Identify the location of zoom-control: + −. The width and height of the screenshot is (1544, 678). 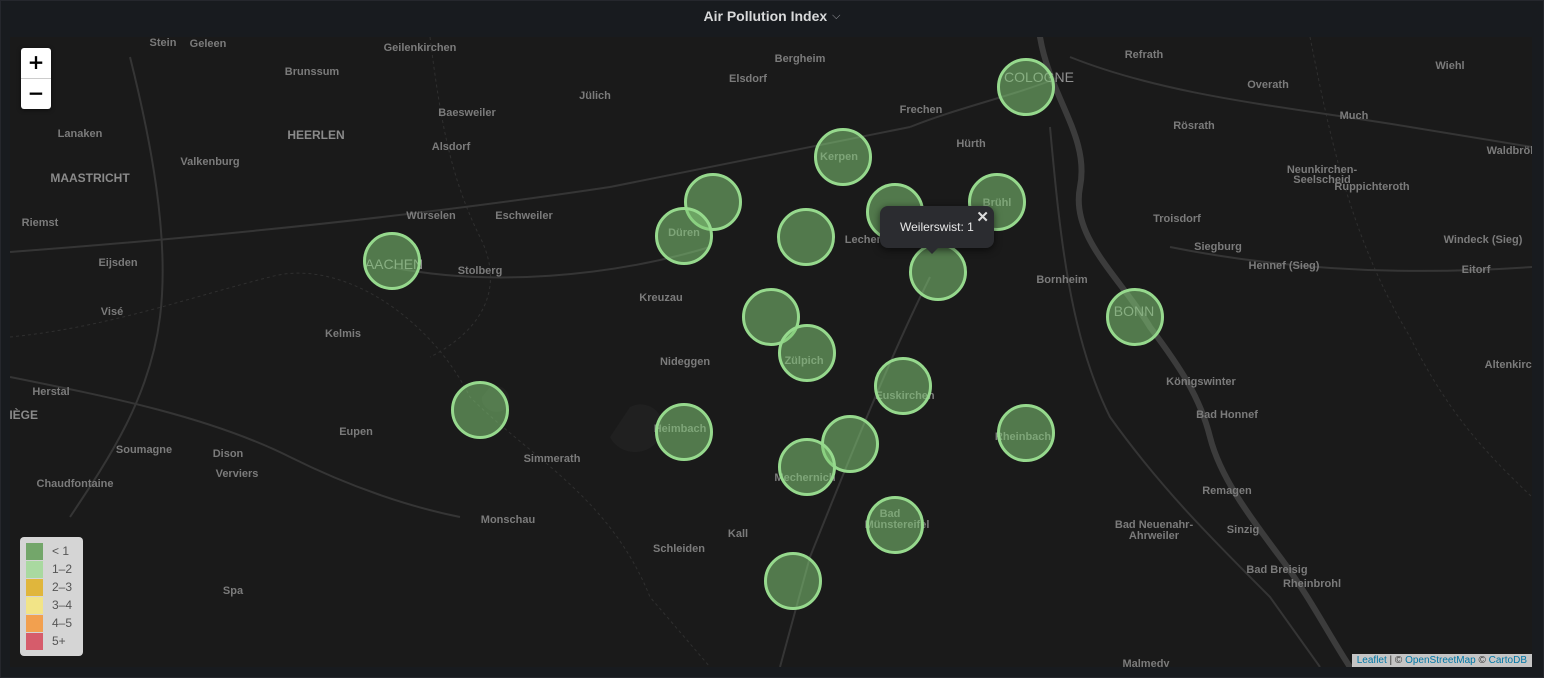
(36, 78).